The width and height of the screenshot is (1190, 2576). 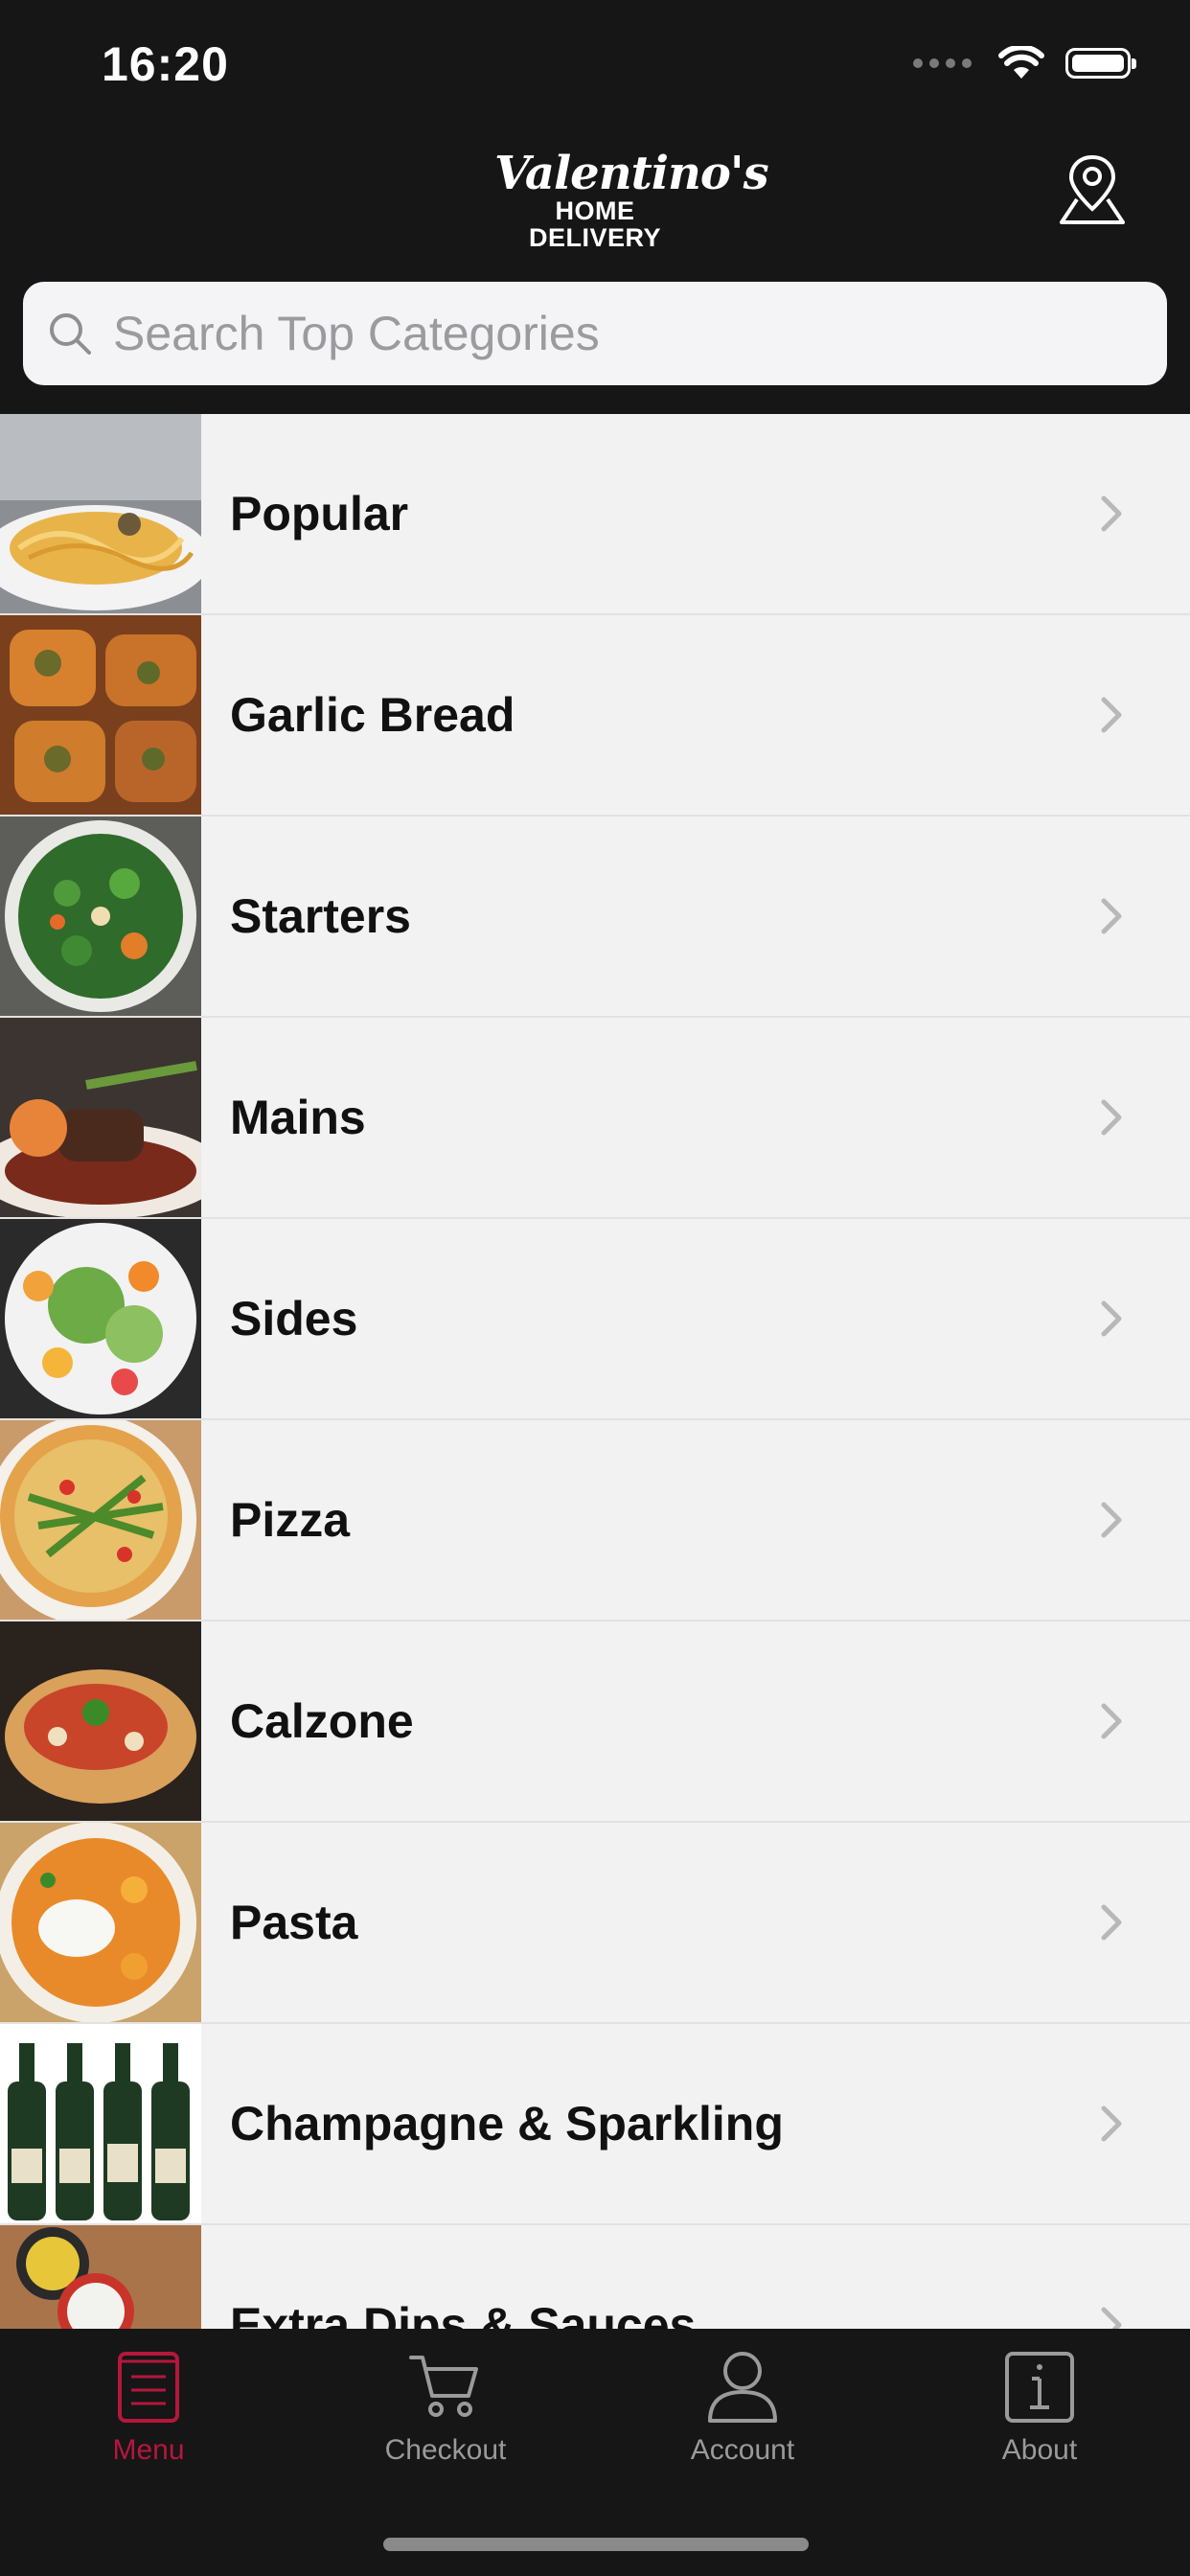 What do you see at coordinates (294, 1319) in the screenshot?
I see `category-label: Sides` at bounding box center [294, 1319].